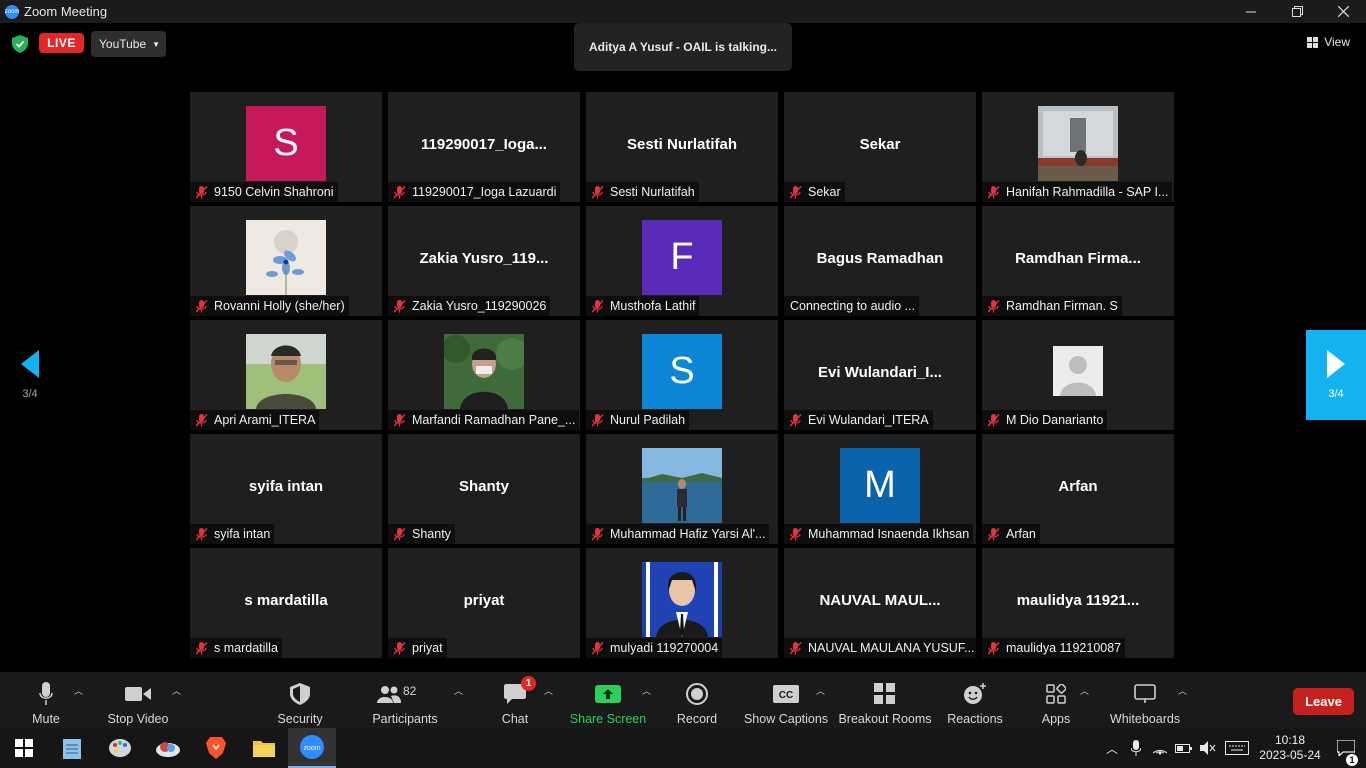 The image size is (1366, 768). I want to click on chat-button: 1 Chat, so click(515, 700).